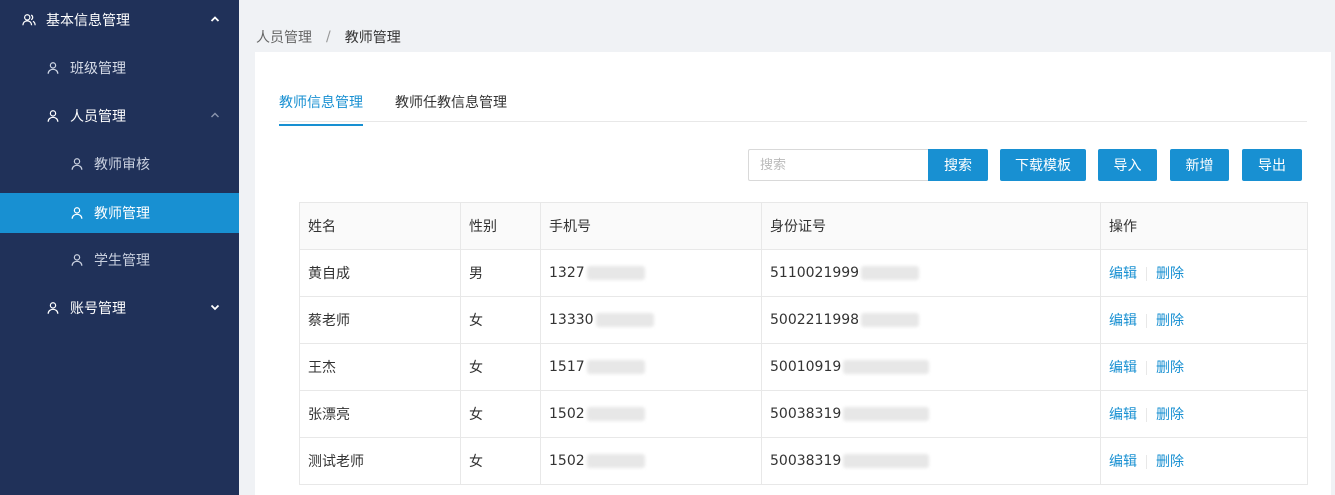 This screenshot has height=495, width=1335. What do you see at coordinates (380, 226) in the screenshot?
I see `column-header-name: 姓名` at bounding box center [380, 226].